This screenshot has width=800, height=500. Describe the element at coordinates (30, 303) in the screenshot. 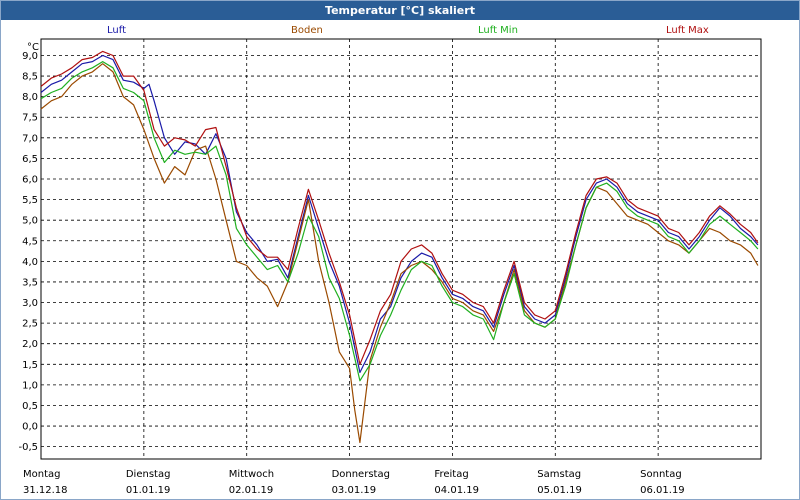

I see `y-tick-label: 3,0` at that location.